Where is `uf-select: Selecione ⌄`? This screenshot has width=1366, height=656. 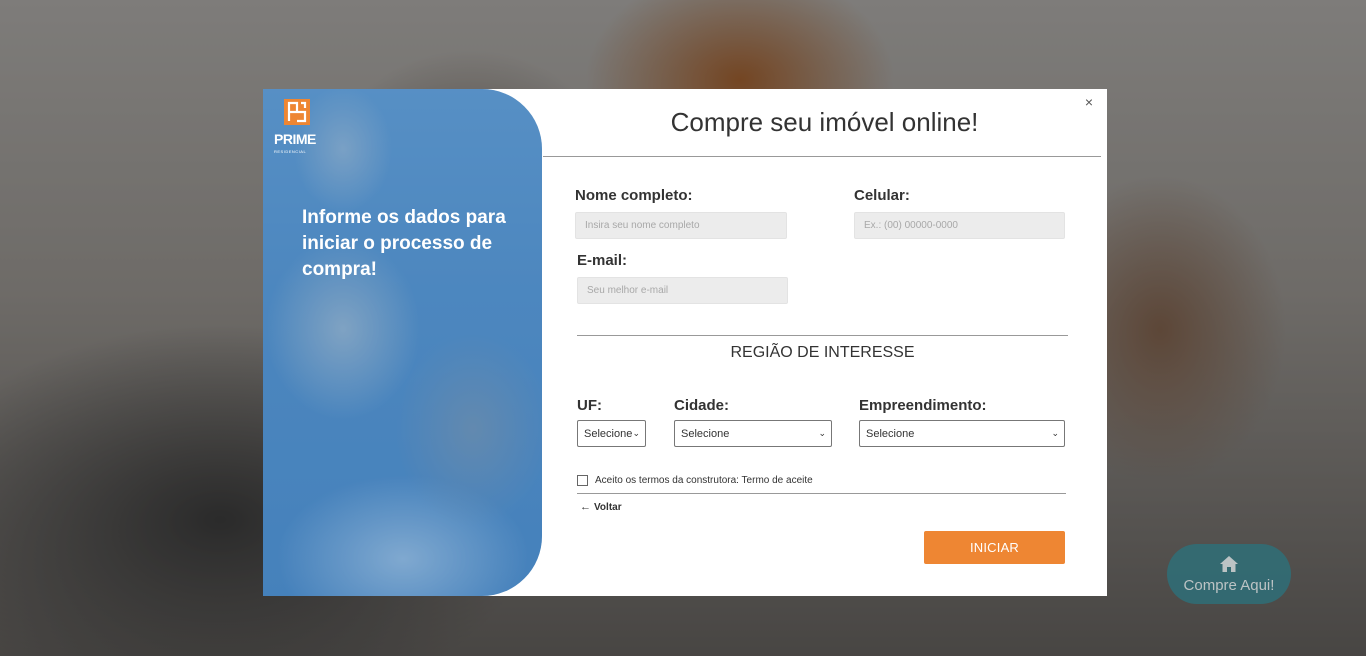 uf-select: Selecione ⌄ is located at coordinates (611, 433).